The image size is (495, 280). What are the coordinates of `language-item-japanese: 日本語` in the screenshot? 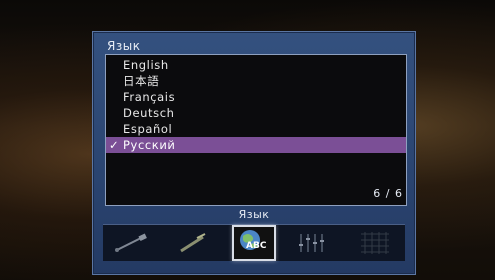 It's located at (256, 81).